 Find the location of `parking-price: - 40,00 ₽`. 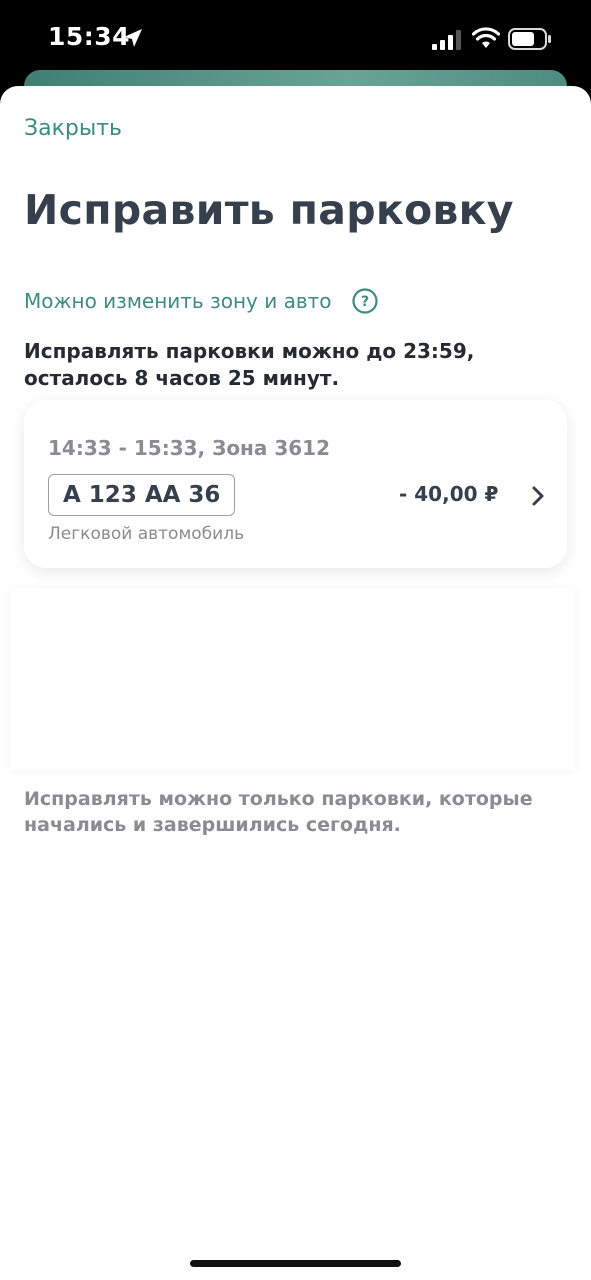

parking-price: - 40,00 ₽ is located at coordinates (449, 494).